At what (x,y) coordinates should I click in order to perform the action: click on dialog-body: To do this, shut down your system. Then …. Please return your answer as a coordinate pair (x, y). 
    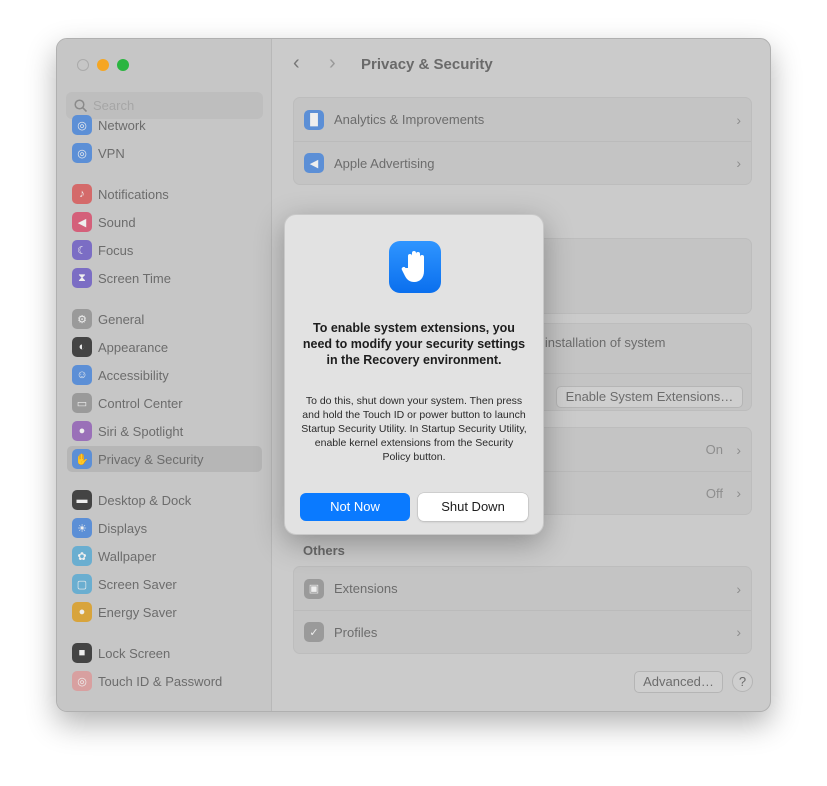
    Looking at the image, I should click on (414, 429).